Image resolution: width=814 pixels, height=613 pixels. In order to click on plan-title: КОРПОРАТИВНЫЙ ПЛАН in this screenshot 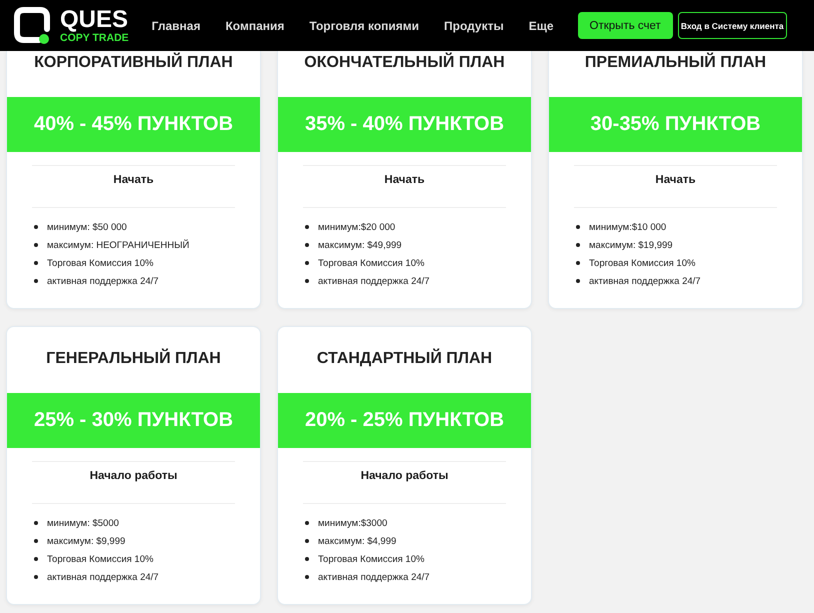, I will do `click(133, 62)`.